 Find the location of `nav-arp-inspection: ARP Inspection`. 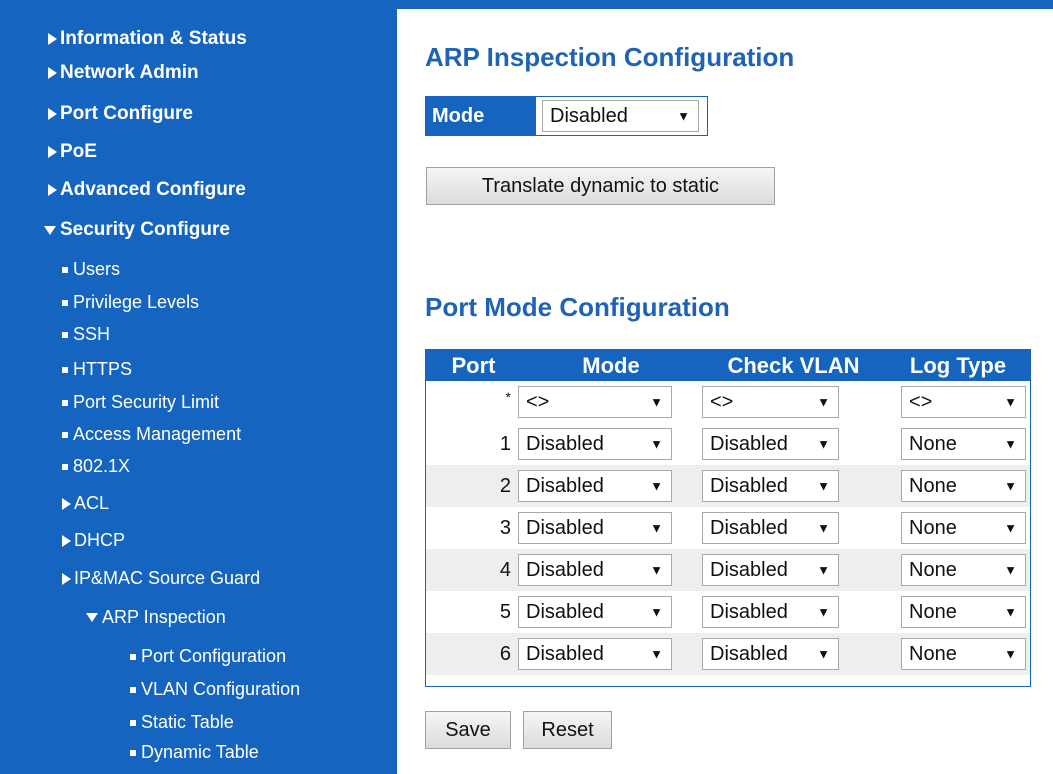

nav-arp-inspection: ARP Inspection is located at coordinates (156, 617).